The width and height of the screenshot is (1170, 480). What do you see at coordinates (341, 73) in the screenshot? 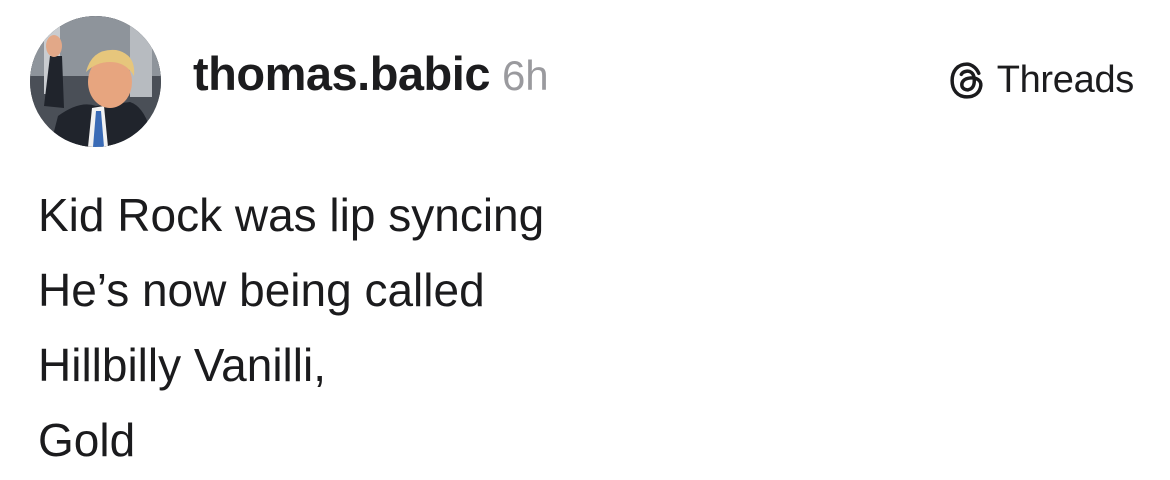
I see `username: thomas.babic` at bounding box center [341, 73].